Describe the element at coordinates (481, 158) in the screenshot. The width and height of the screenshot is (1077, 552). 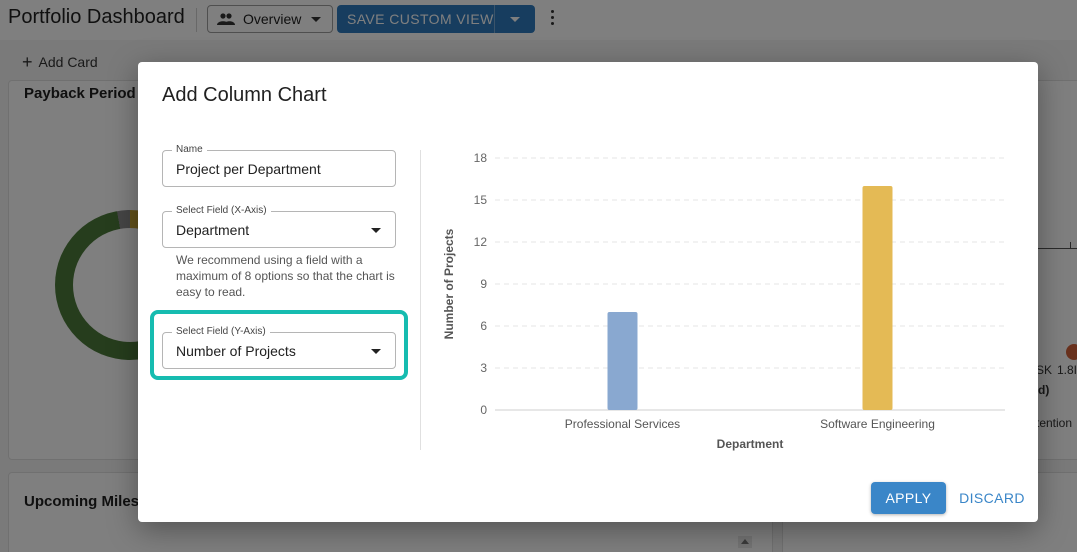
I see `y-tick-label: 18` at that location.